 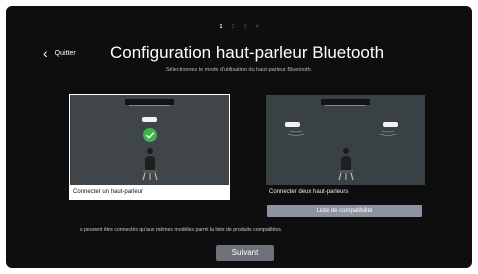 What do you see at coordinates (45, 53) in the screenshot?
I see `chevron-left-icon: ‹` at bounding box center [45, 53].